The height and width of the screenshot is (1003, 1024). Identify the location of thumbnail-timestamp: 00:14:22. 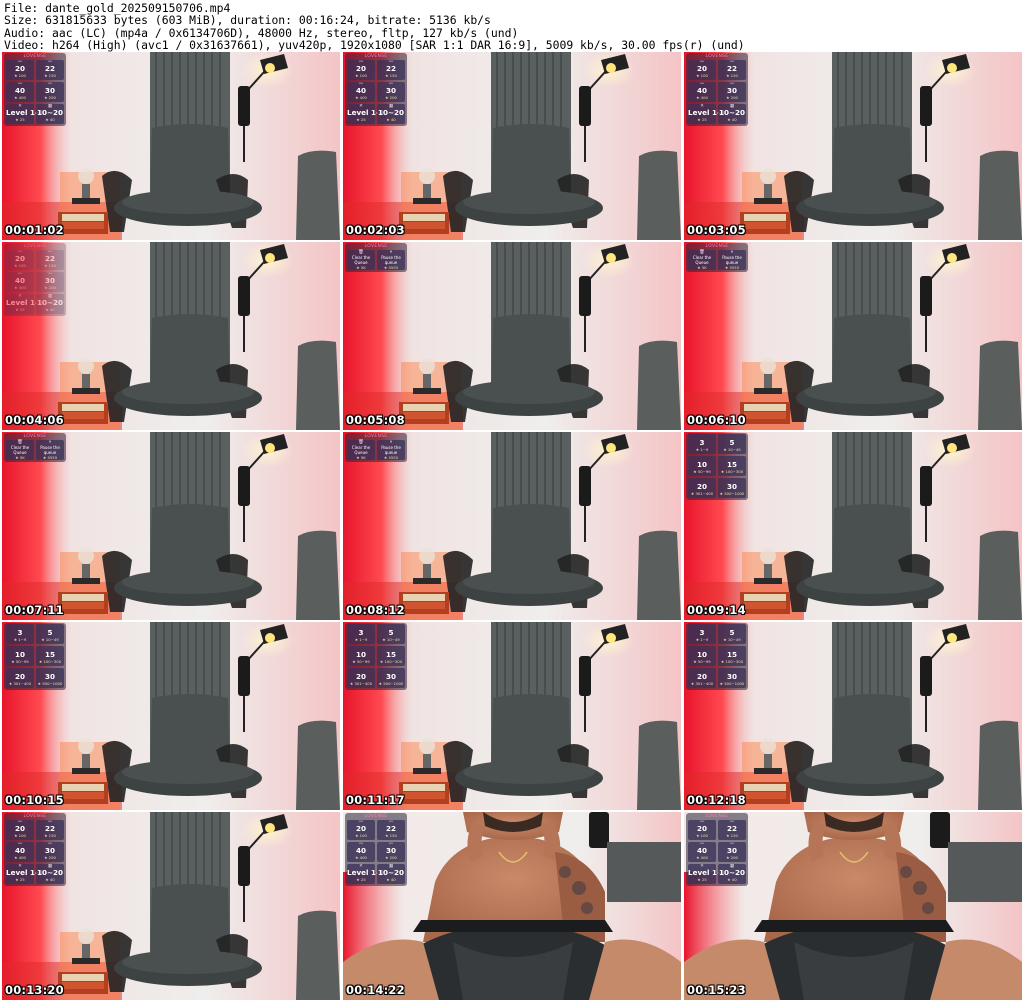
(375, 990).